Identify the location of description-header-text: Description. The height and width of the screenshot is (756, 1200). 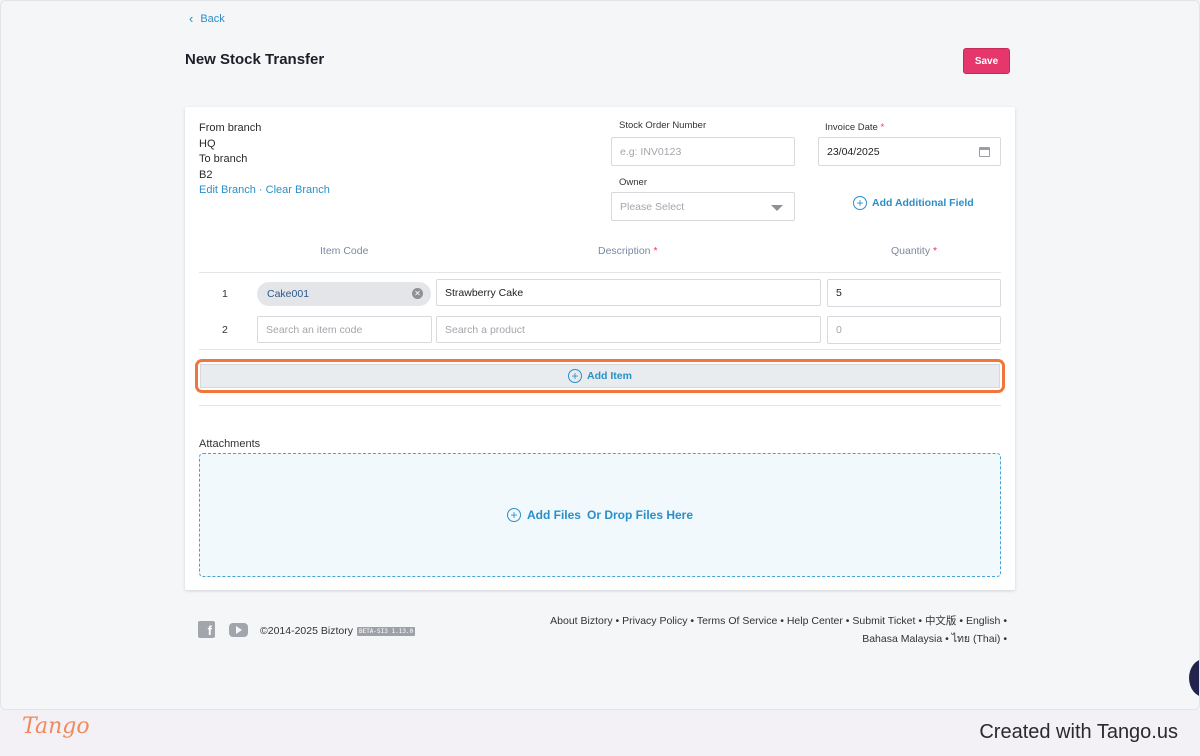
(624, 251).